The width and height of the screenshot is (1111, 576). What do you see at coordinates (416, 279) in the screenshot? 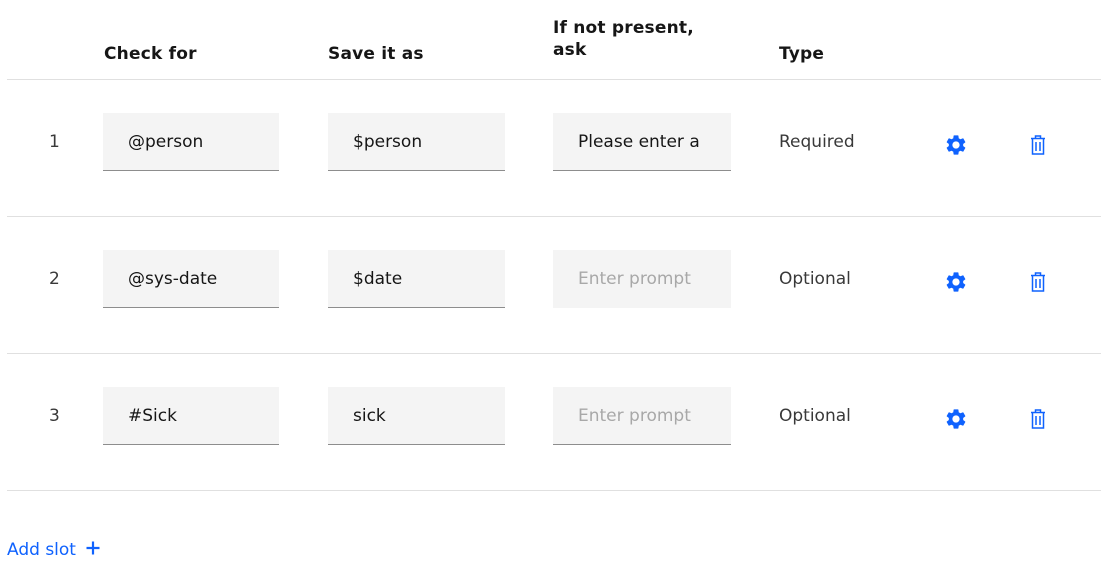
I see `save-as-input: $date` at bounding box center [416, 279].